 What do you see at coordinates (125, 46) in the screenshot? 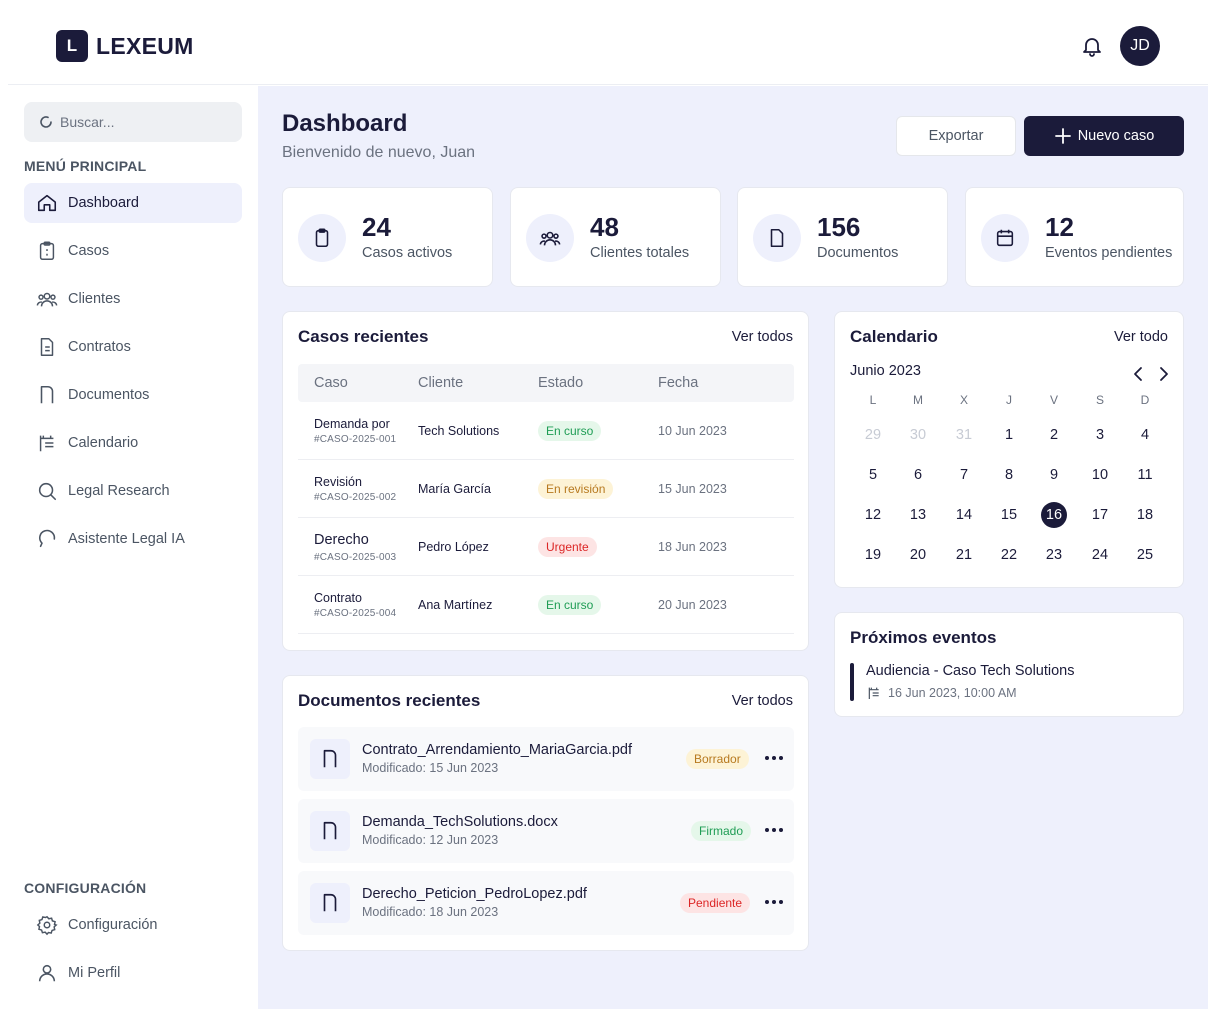
I see `logo: L LEXEUM` at bounding box center [125, 46].